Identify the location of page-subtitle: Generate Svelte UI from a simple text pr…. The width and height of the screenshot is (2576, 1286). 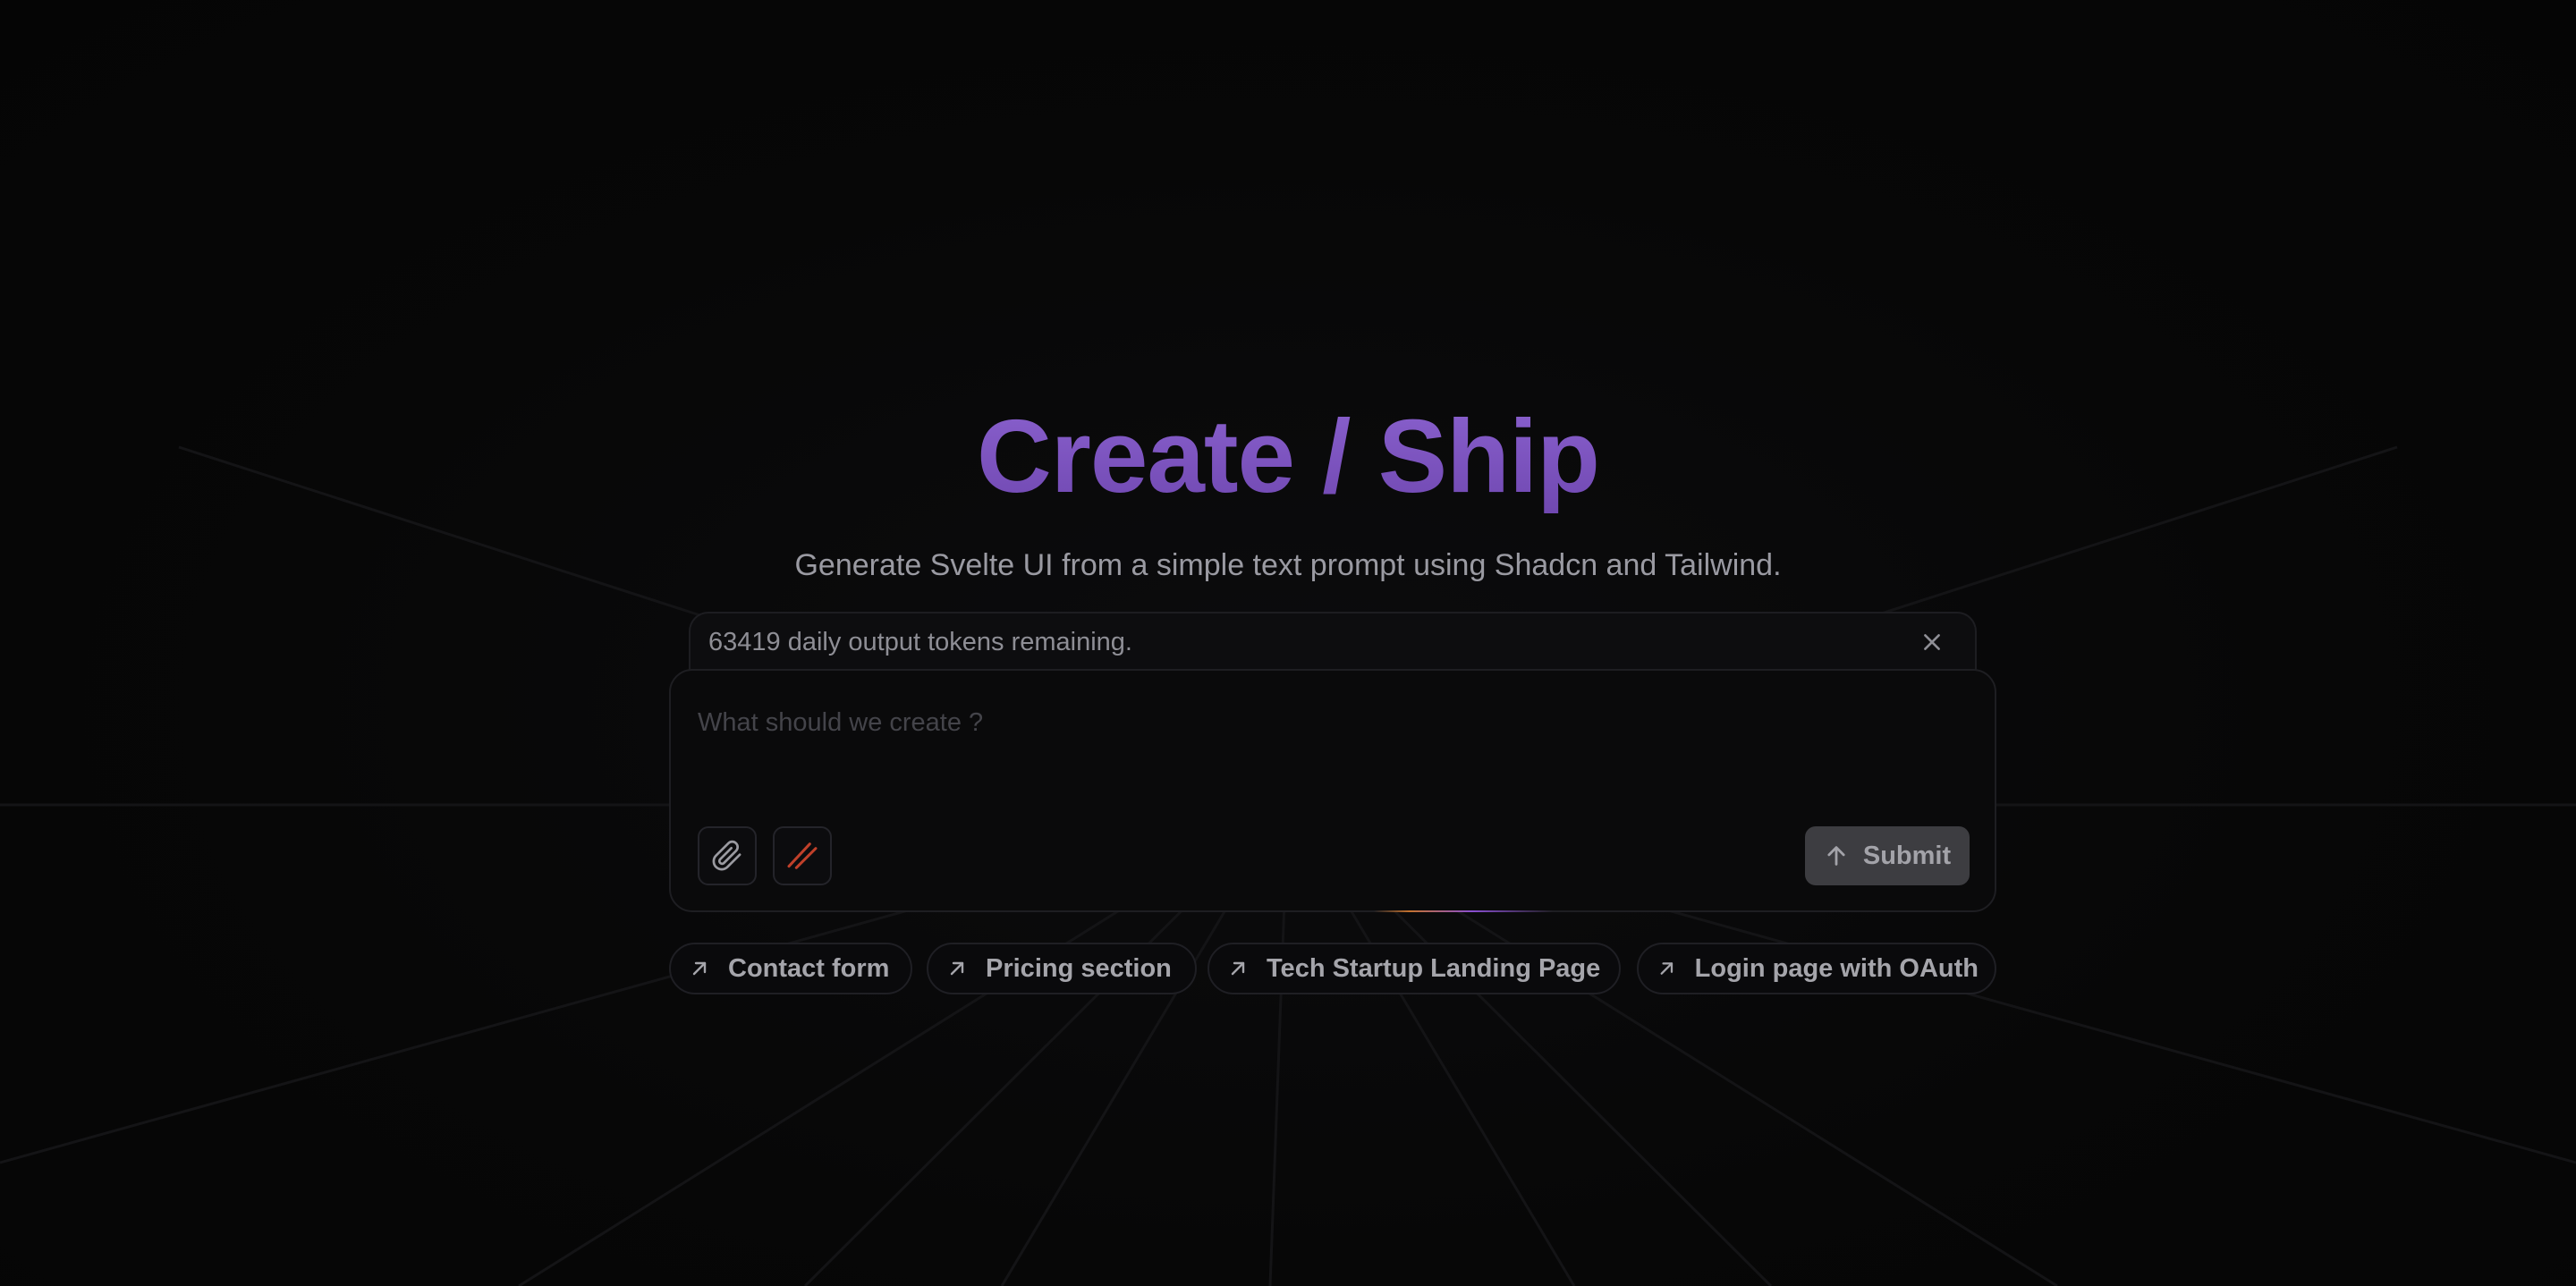
(1288, 565).